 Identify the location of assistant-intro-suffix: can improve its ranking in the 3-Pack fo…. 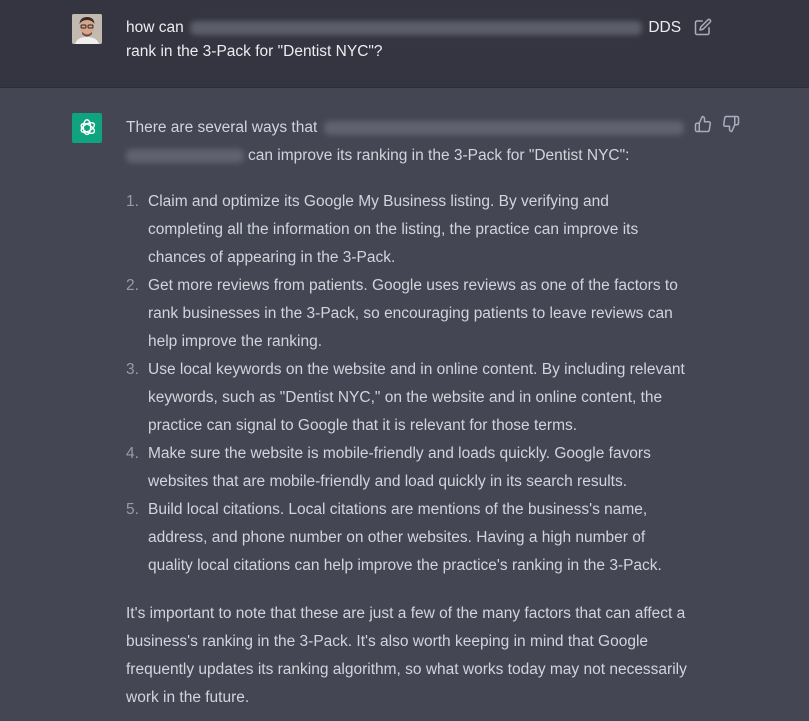
(439, 155).